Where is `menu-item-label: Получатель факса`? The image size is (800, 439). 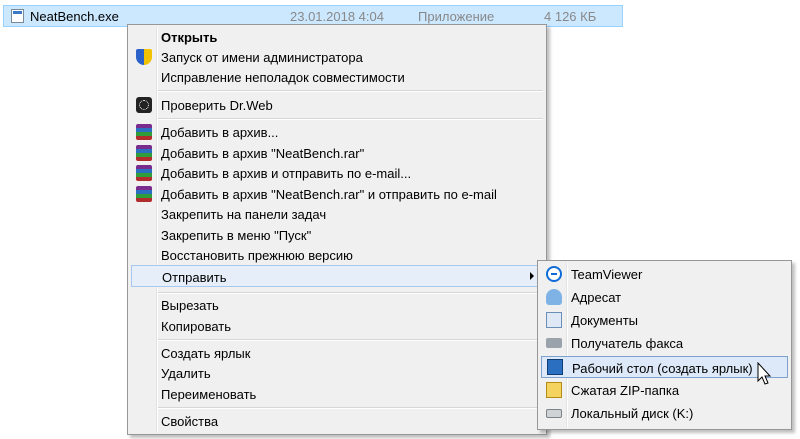
menu-item-label: Получатель факса is located at coordinates (627, 343).